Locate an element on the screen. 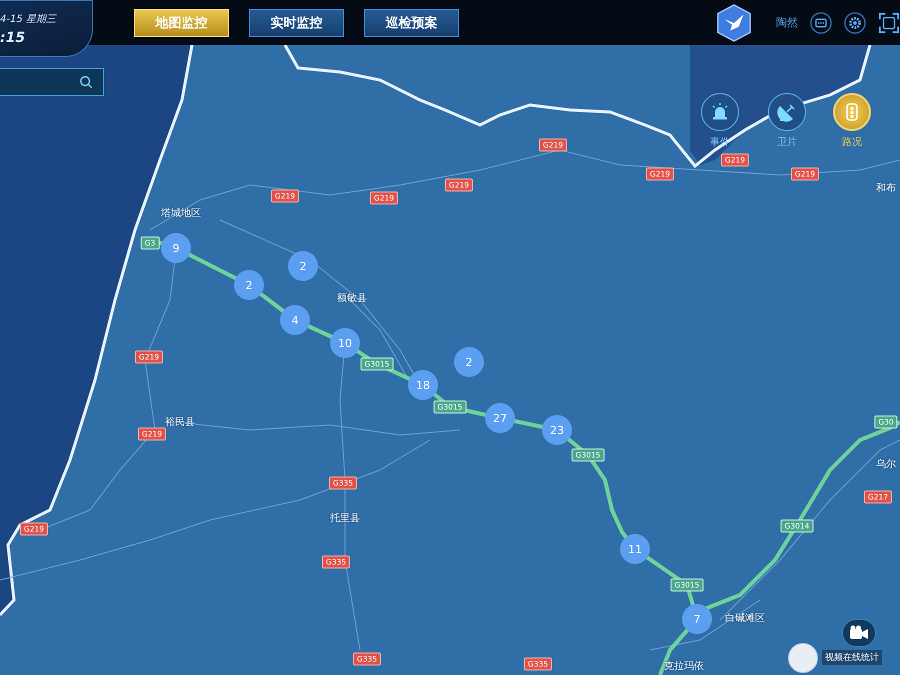 The image size is (900, 675). search-icon is located at coordinates (86, 82).